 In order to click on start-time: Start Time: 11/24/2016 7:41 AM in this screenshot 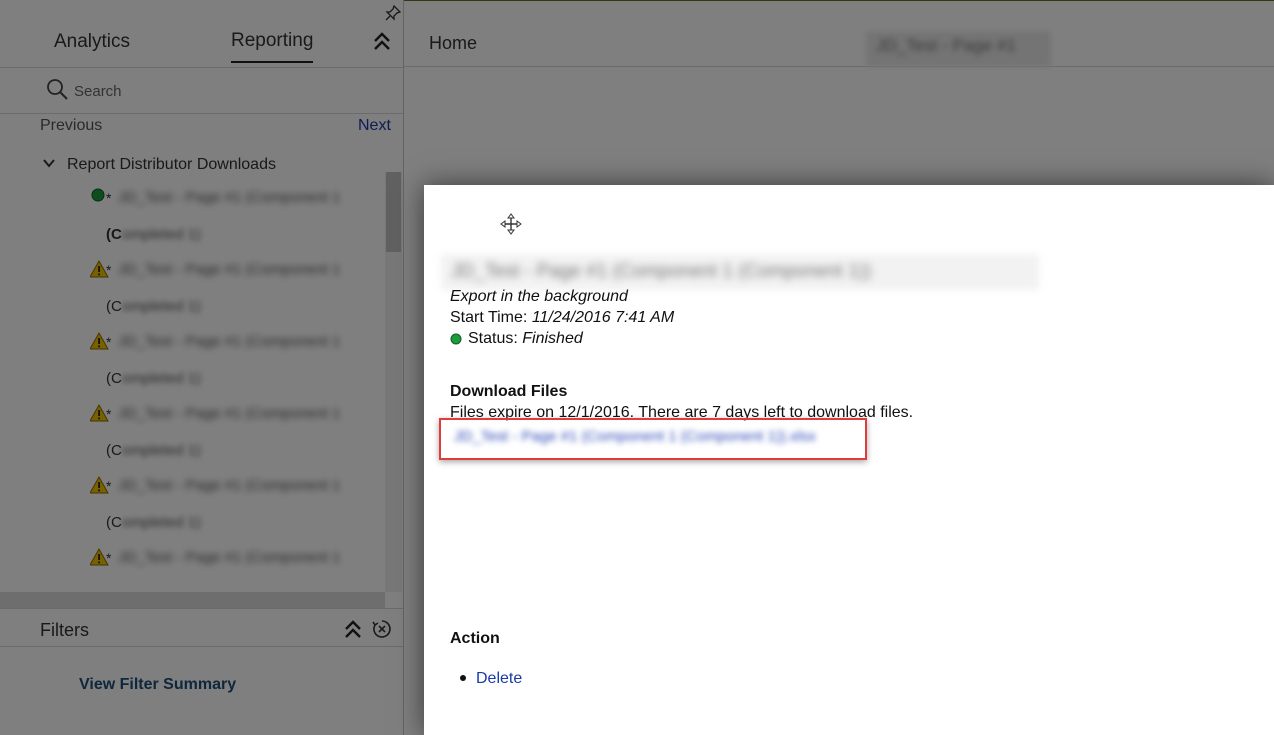, I will do `click(562, 318)`.